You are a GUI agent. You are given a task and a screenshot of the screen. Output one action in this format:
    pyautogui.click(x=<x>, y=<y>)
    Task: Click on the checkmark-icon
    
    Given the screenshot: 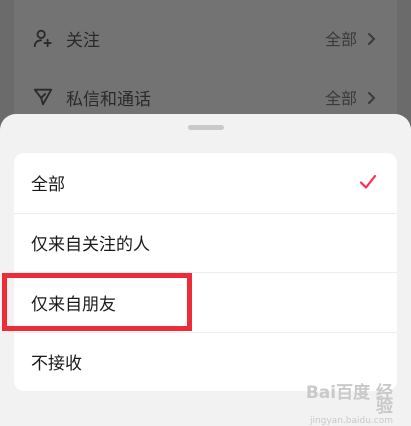 What is the action you would take?
    pyautogui.click(x=368, y=182)
    